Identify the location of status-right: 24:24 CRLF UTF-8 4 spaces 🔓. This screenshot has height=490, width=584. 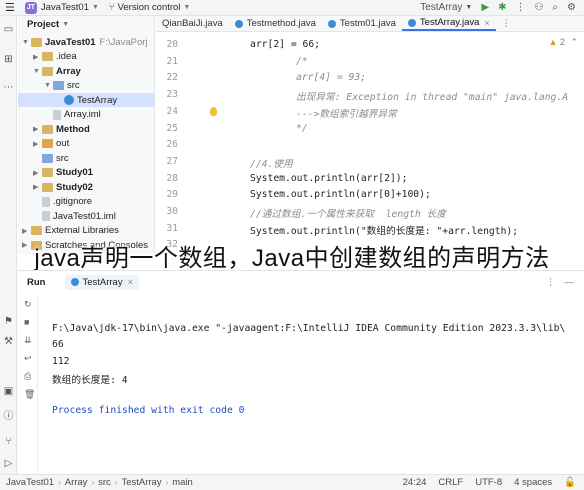
(493, 482).